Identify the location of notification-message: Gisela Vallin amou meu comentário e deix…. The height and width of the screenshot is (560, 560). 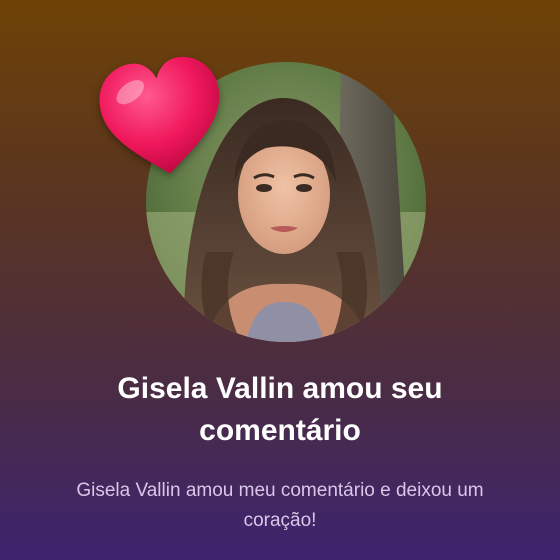
(280, 505).